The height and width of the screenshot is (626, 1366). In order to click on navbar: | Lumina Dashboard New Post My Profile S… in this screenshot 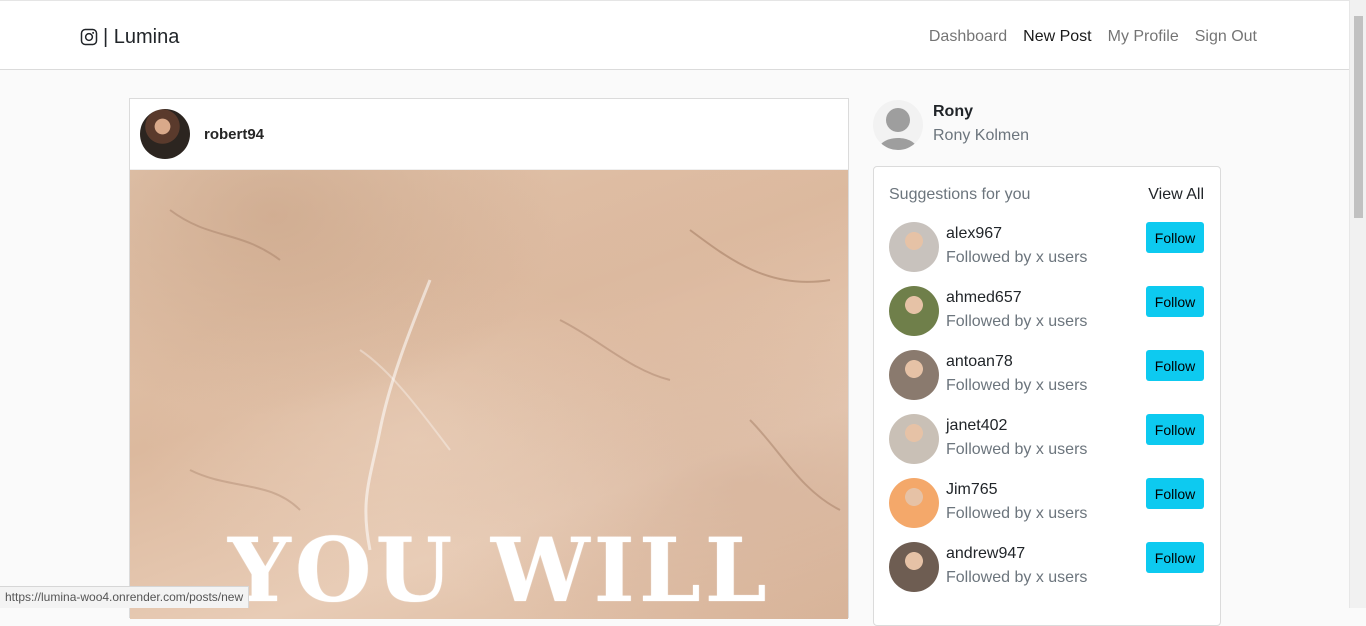, I will do `click(674, 35)`.